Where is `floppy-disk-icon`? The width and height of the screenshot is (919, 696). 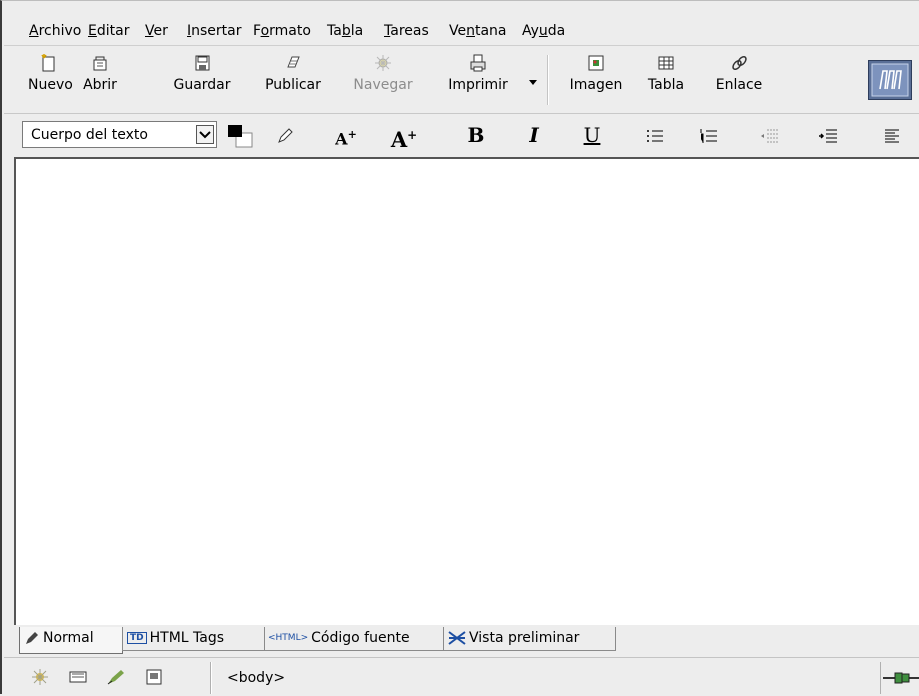 floppy-disk-icon is located at coordinates (202, 63).